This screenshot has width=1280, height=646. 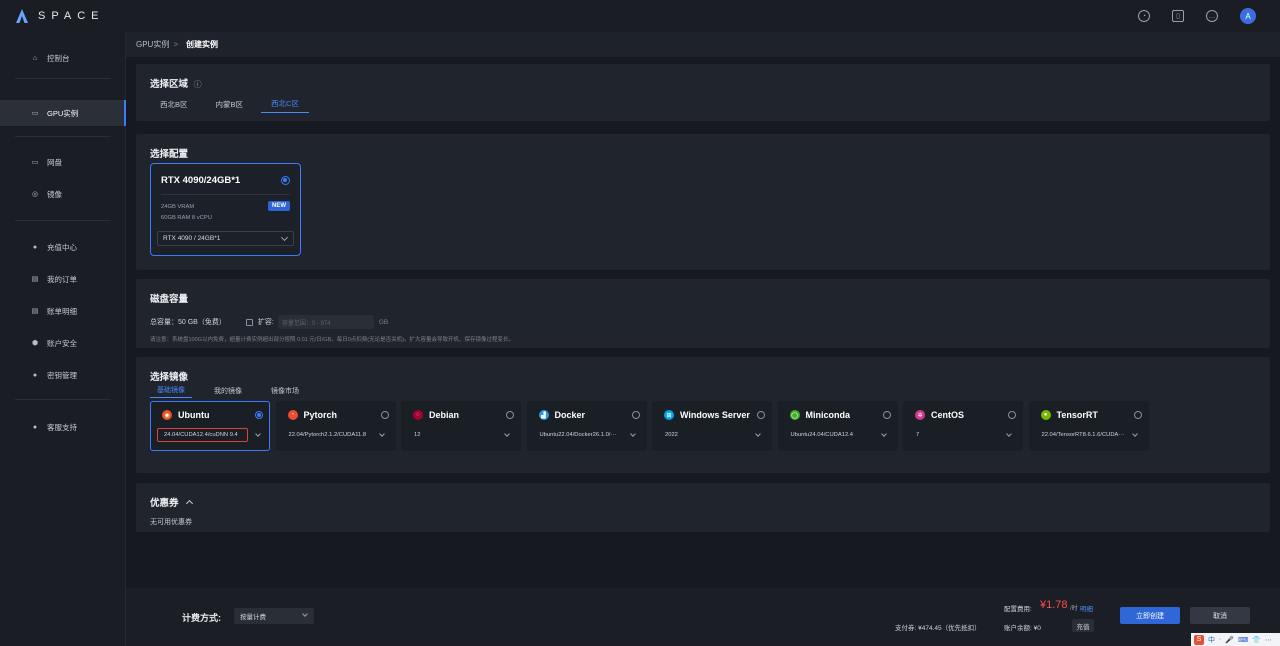 I want to click on cancel-button: 取消, so click(x=1220, y=615).